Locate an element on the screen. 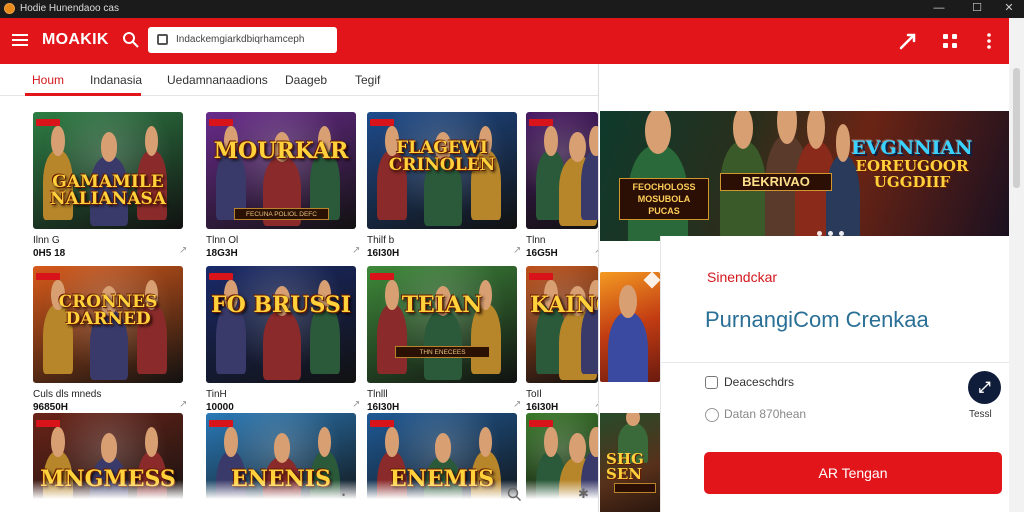  thumbnail-title: TEIAN is located at coordinates (442, 305).